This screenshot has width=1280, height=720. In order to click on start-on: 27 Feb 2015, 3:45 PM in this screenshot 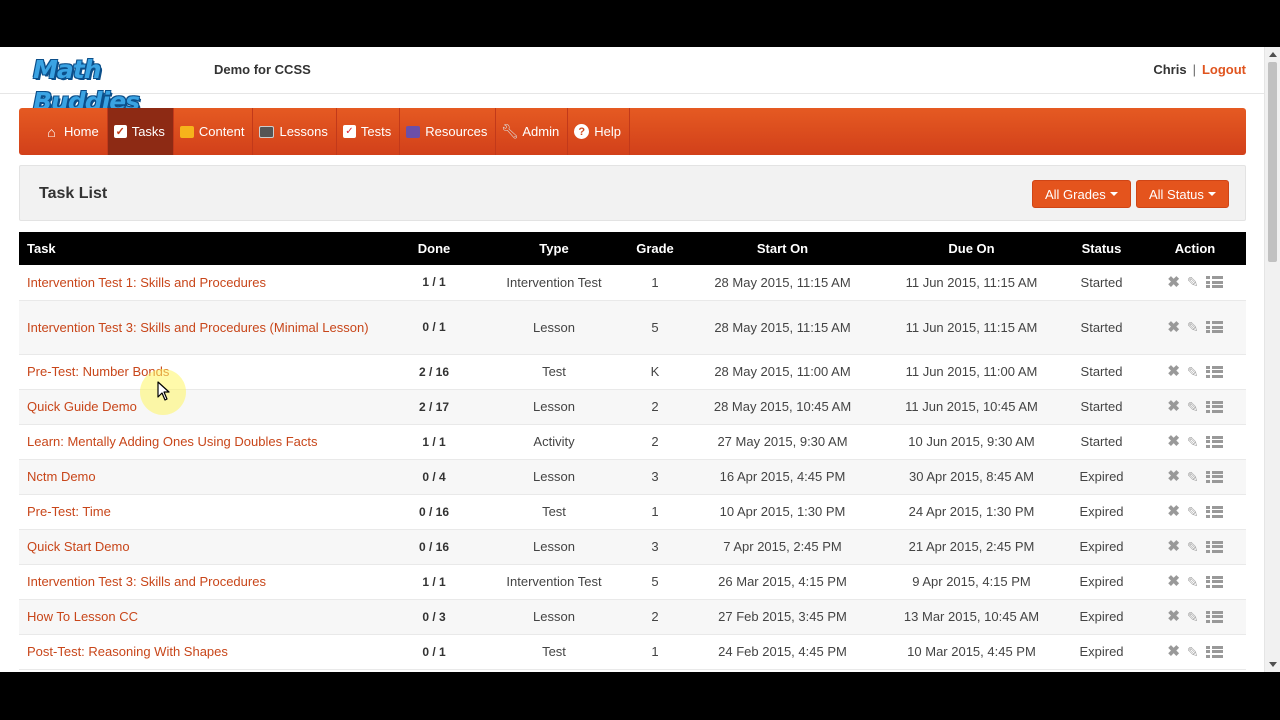, I will do `click(782, 617)`.